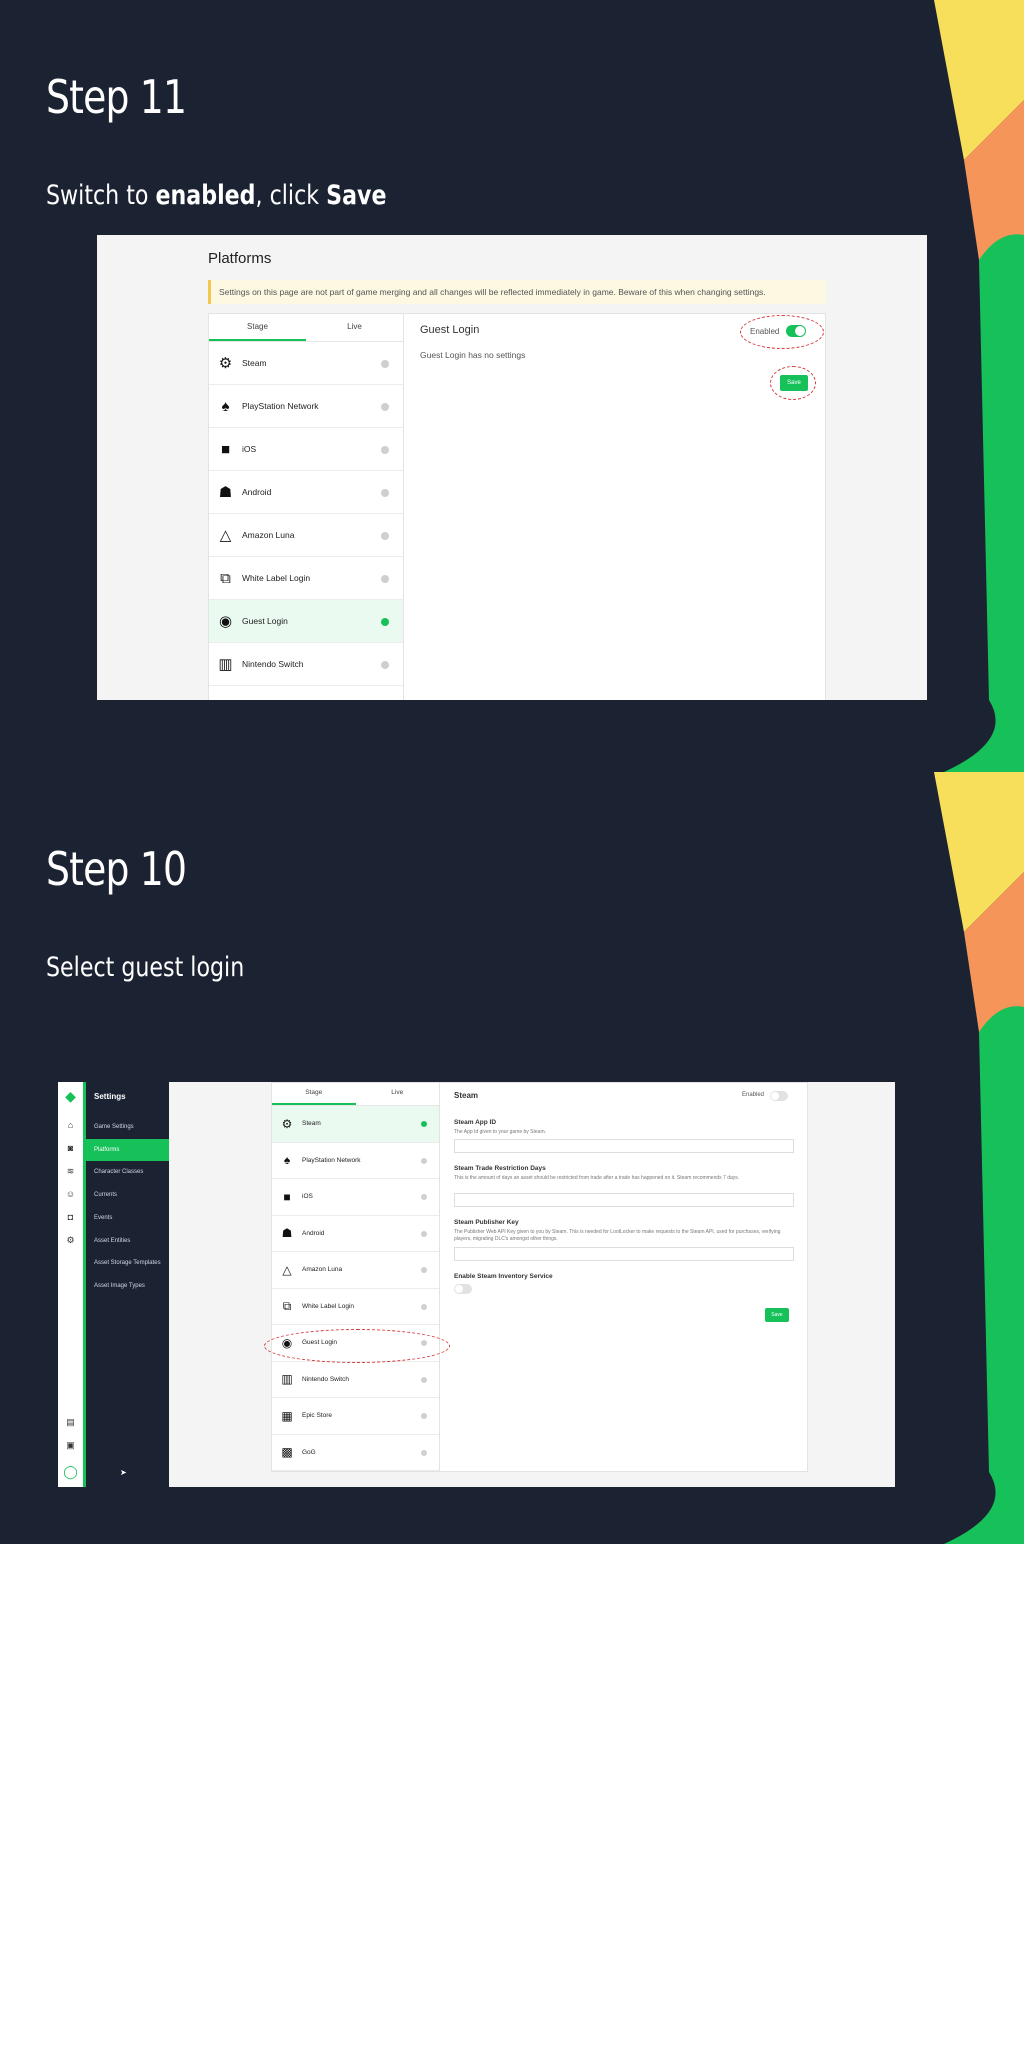 This screenshot has height=2048, width=1024. What do you see at coordinates (116, 869) in the screenshot?
I see `step-title: Step 10` at bounding box center [116, 869].